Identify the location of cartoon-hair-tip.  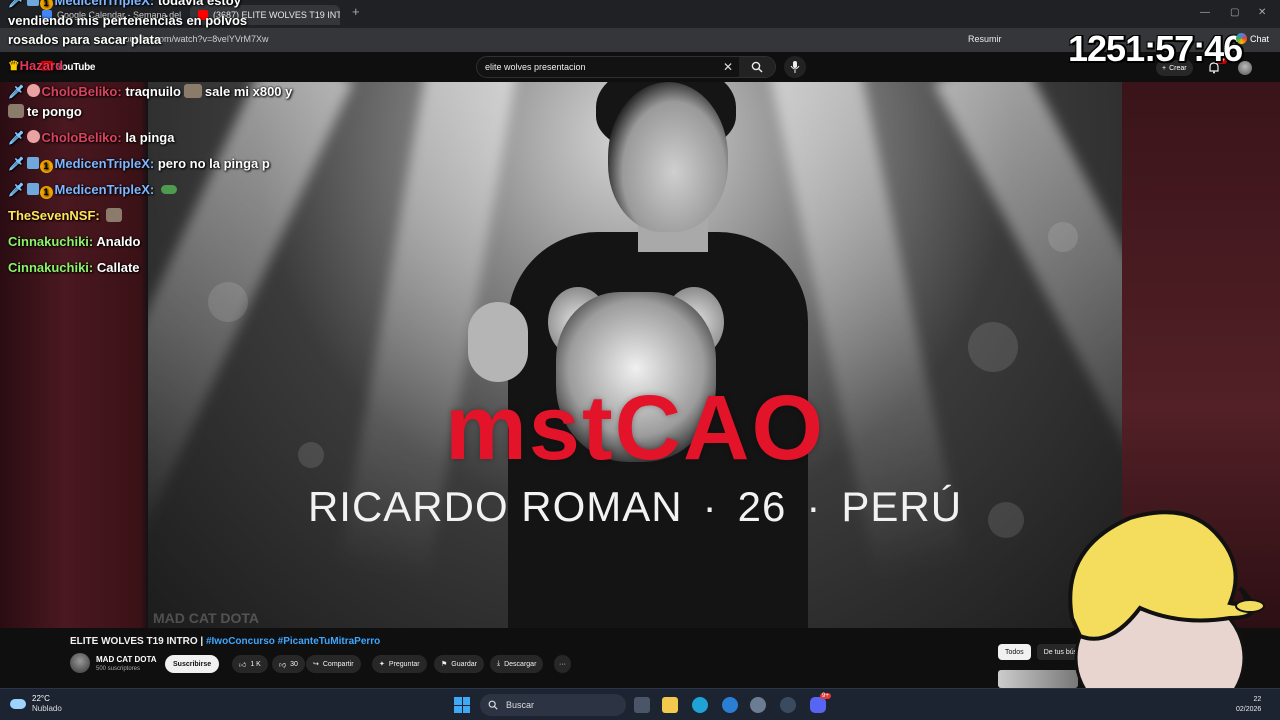
(1250, 606).